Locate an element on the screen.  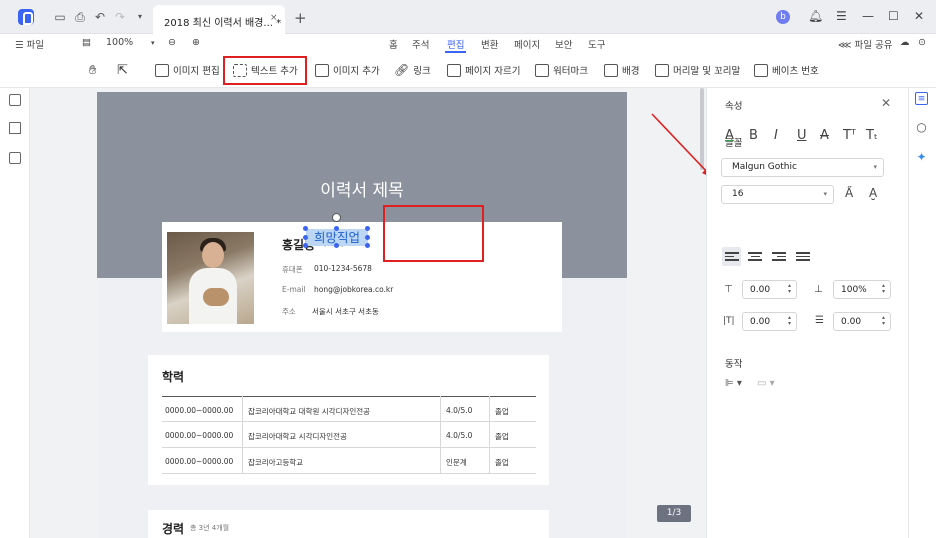
resize-handle-top-right is located at coordinates (367, 228).